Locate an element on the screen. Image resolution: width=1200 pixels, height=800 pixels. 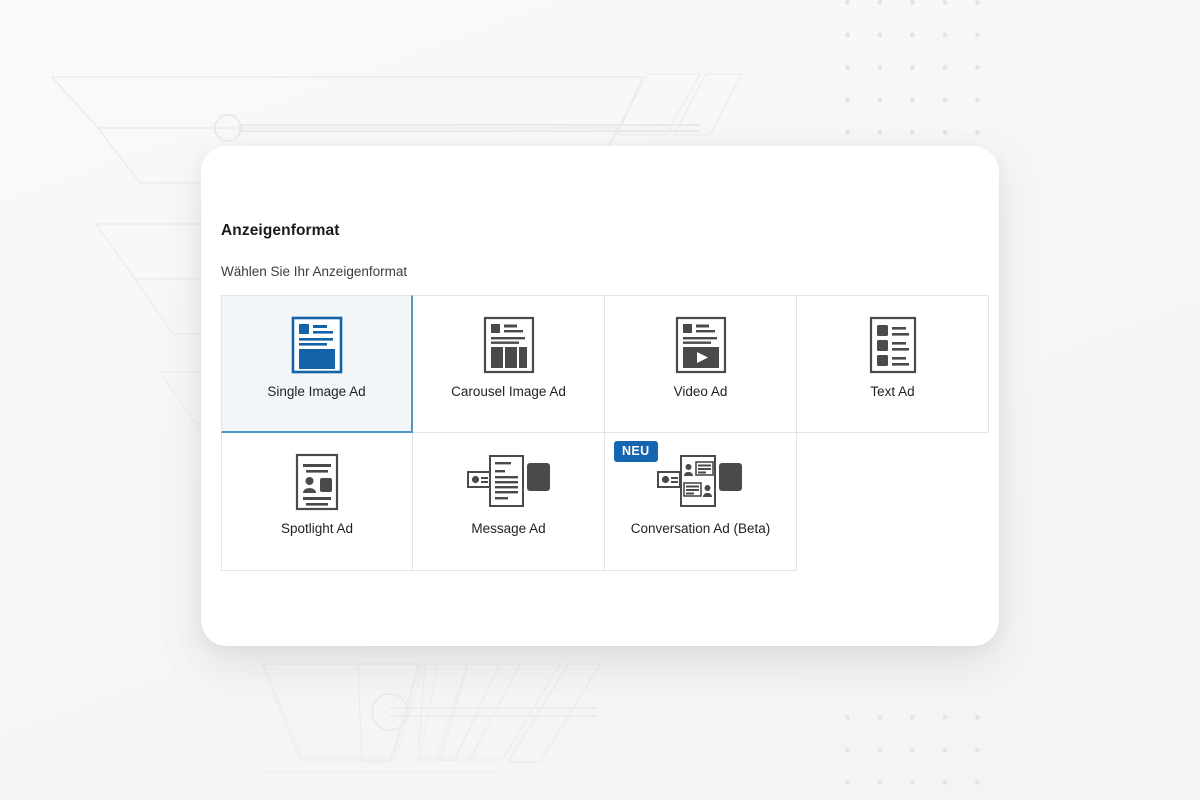
ad-format-label: Spotlight Ad is located at coordinates (317, 528).